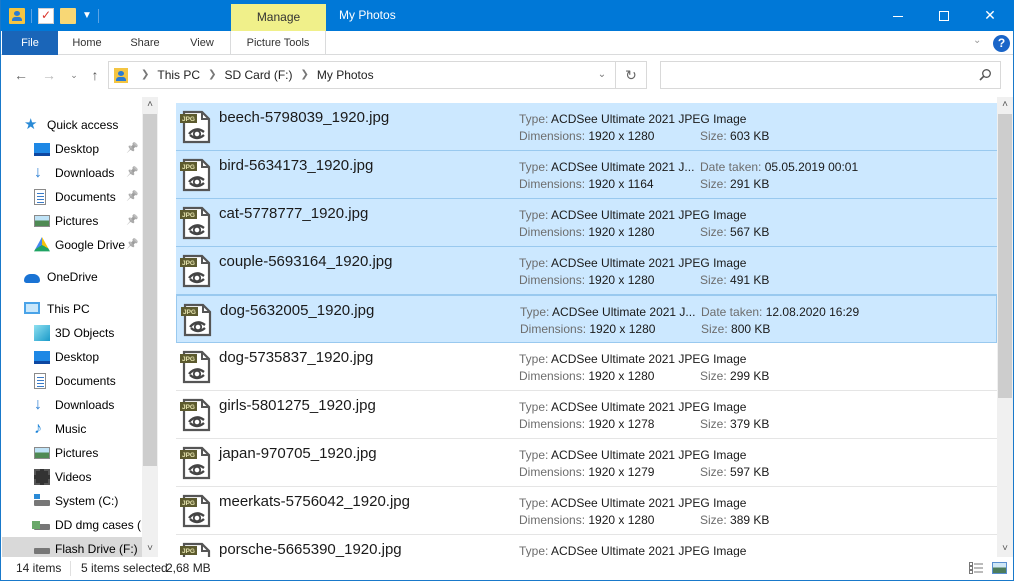  I want to click on navigation-pane-scrollbar: ˄ ˅, so click(150, 327).